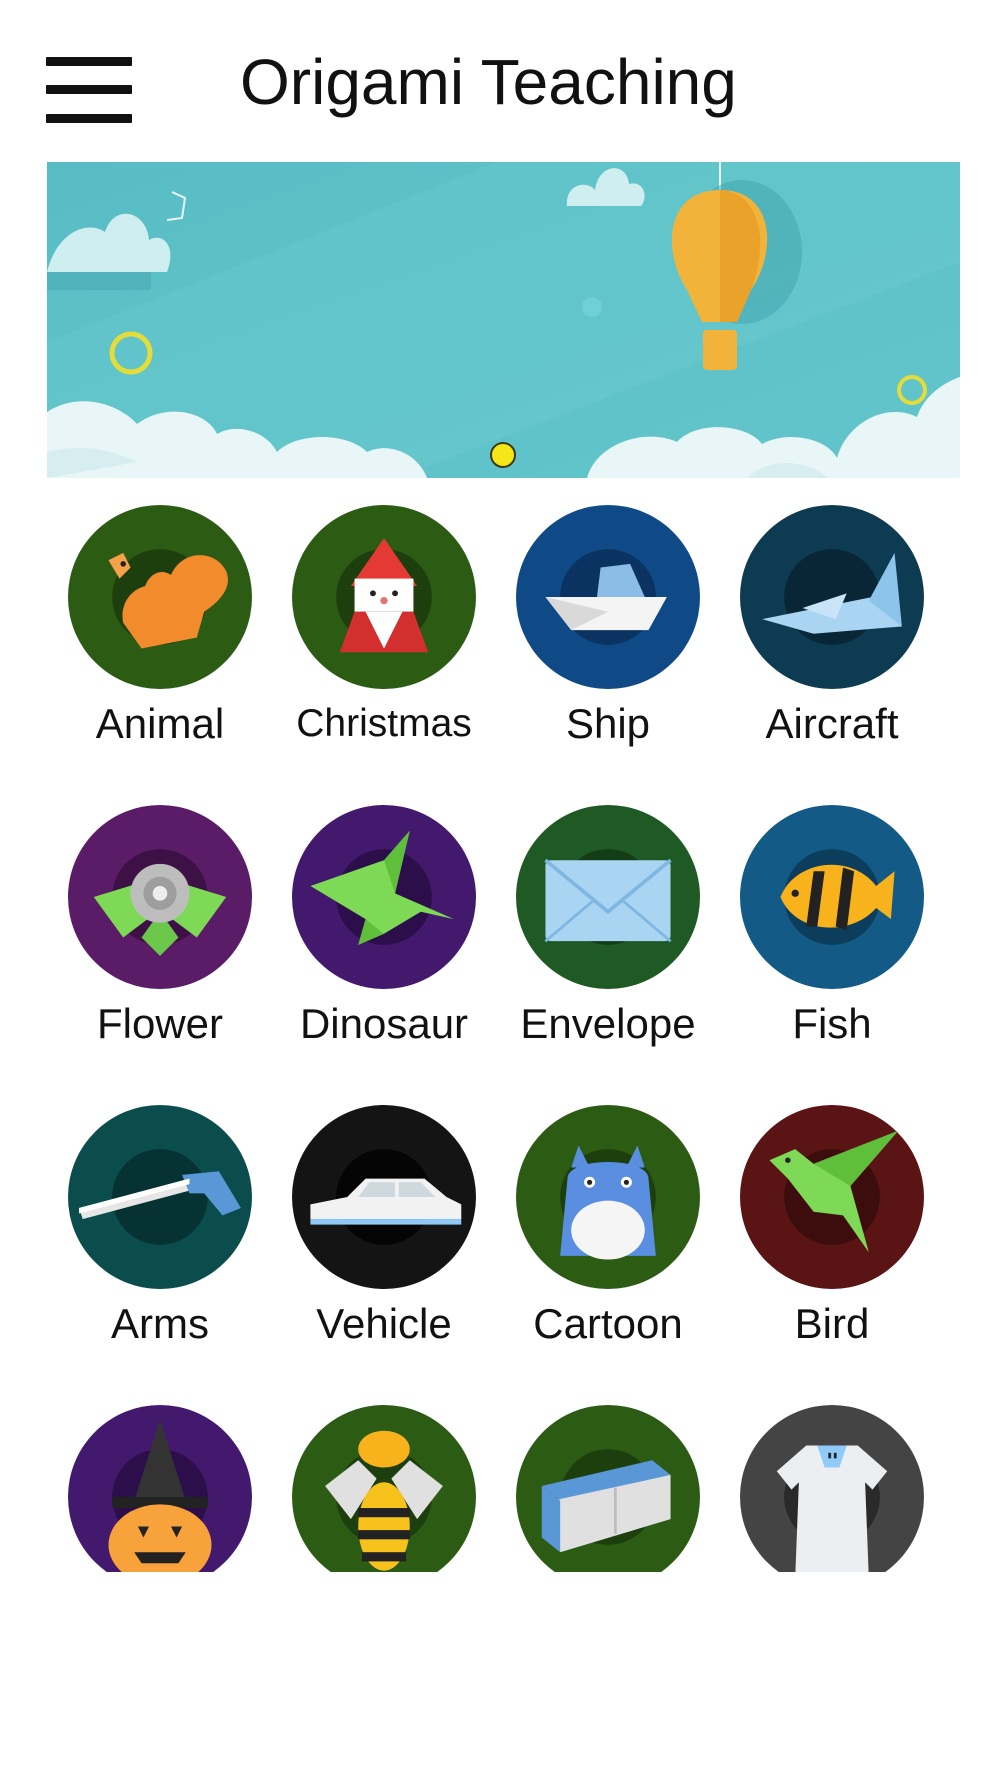 The width and height of the screenshot is (1000, 1778). I want to click on category-clothing, so click(832, 1488).